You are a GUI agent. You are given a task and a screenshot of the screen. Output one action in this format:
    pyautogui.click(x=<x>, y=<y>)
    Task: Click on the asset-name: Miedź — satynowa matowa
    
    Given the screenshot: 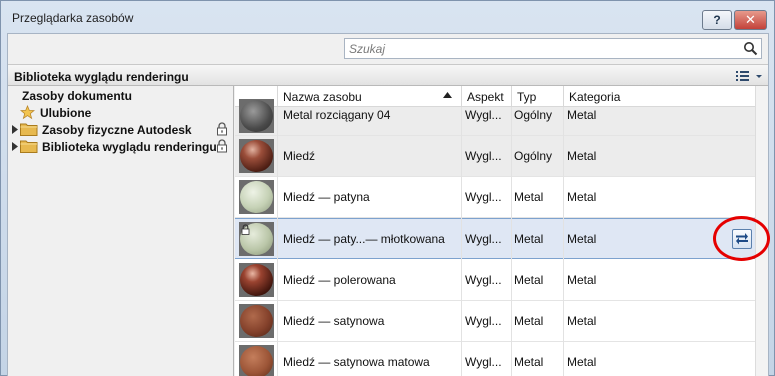 What is the action you would take?
    pyautogui.click(x=356, y=362)
    